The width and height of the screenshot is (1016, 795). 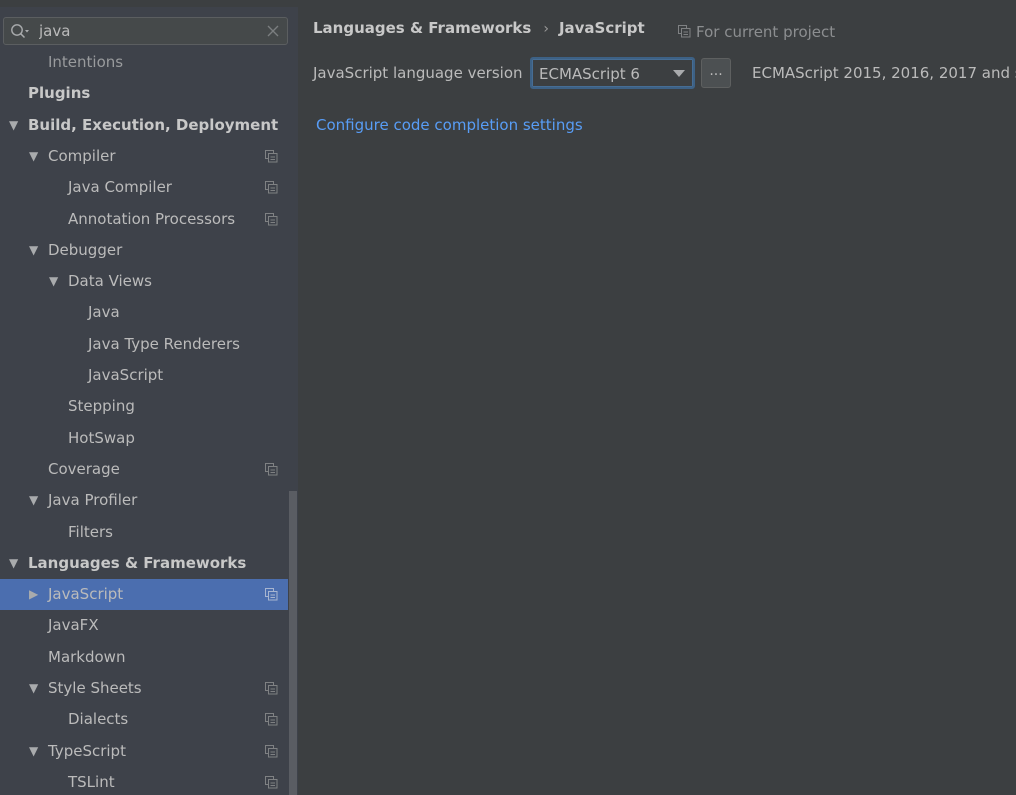 I want to click on collapsed-arrow-icon: ▶, so click(x=36, y=594).